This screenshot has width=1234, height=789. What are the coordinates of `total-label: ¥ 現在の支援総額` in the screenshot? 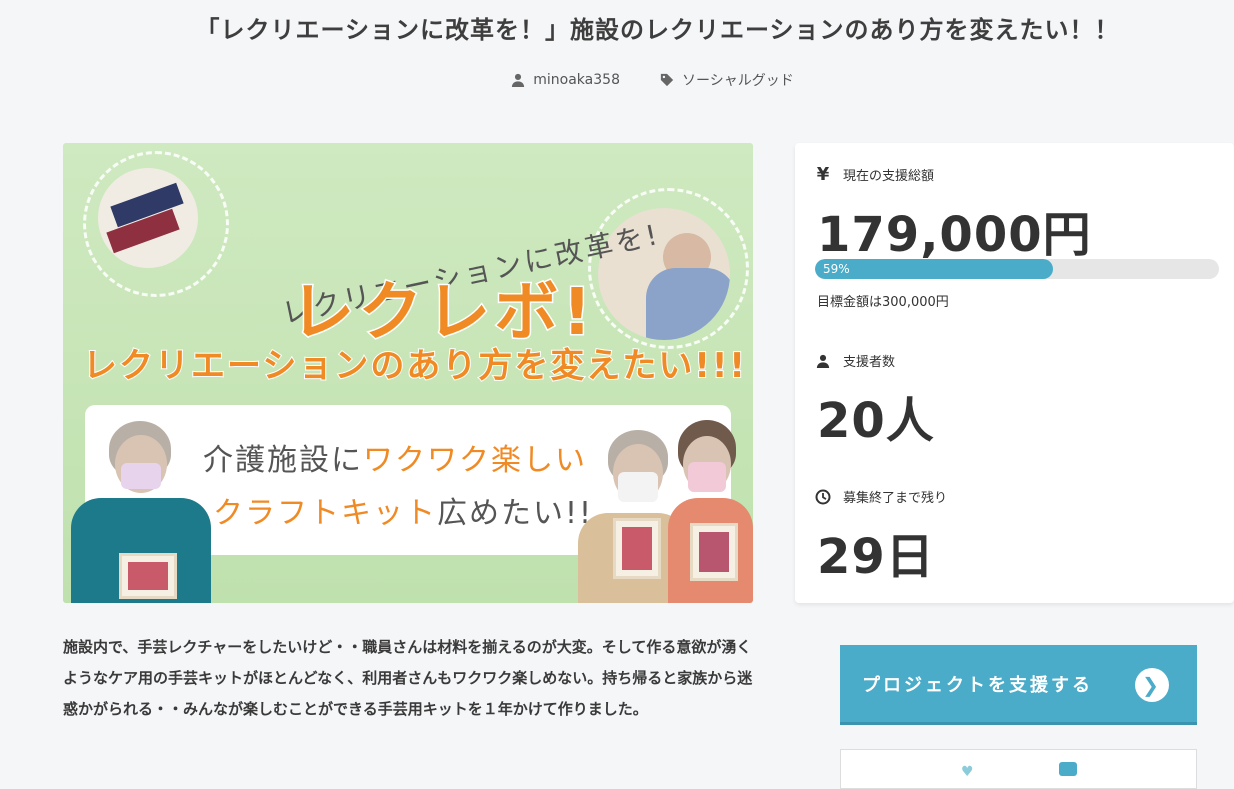 It's located at (875, 174).